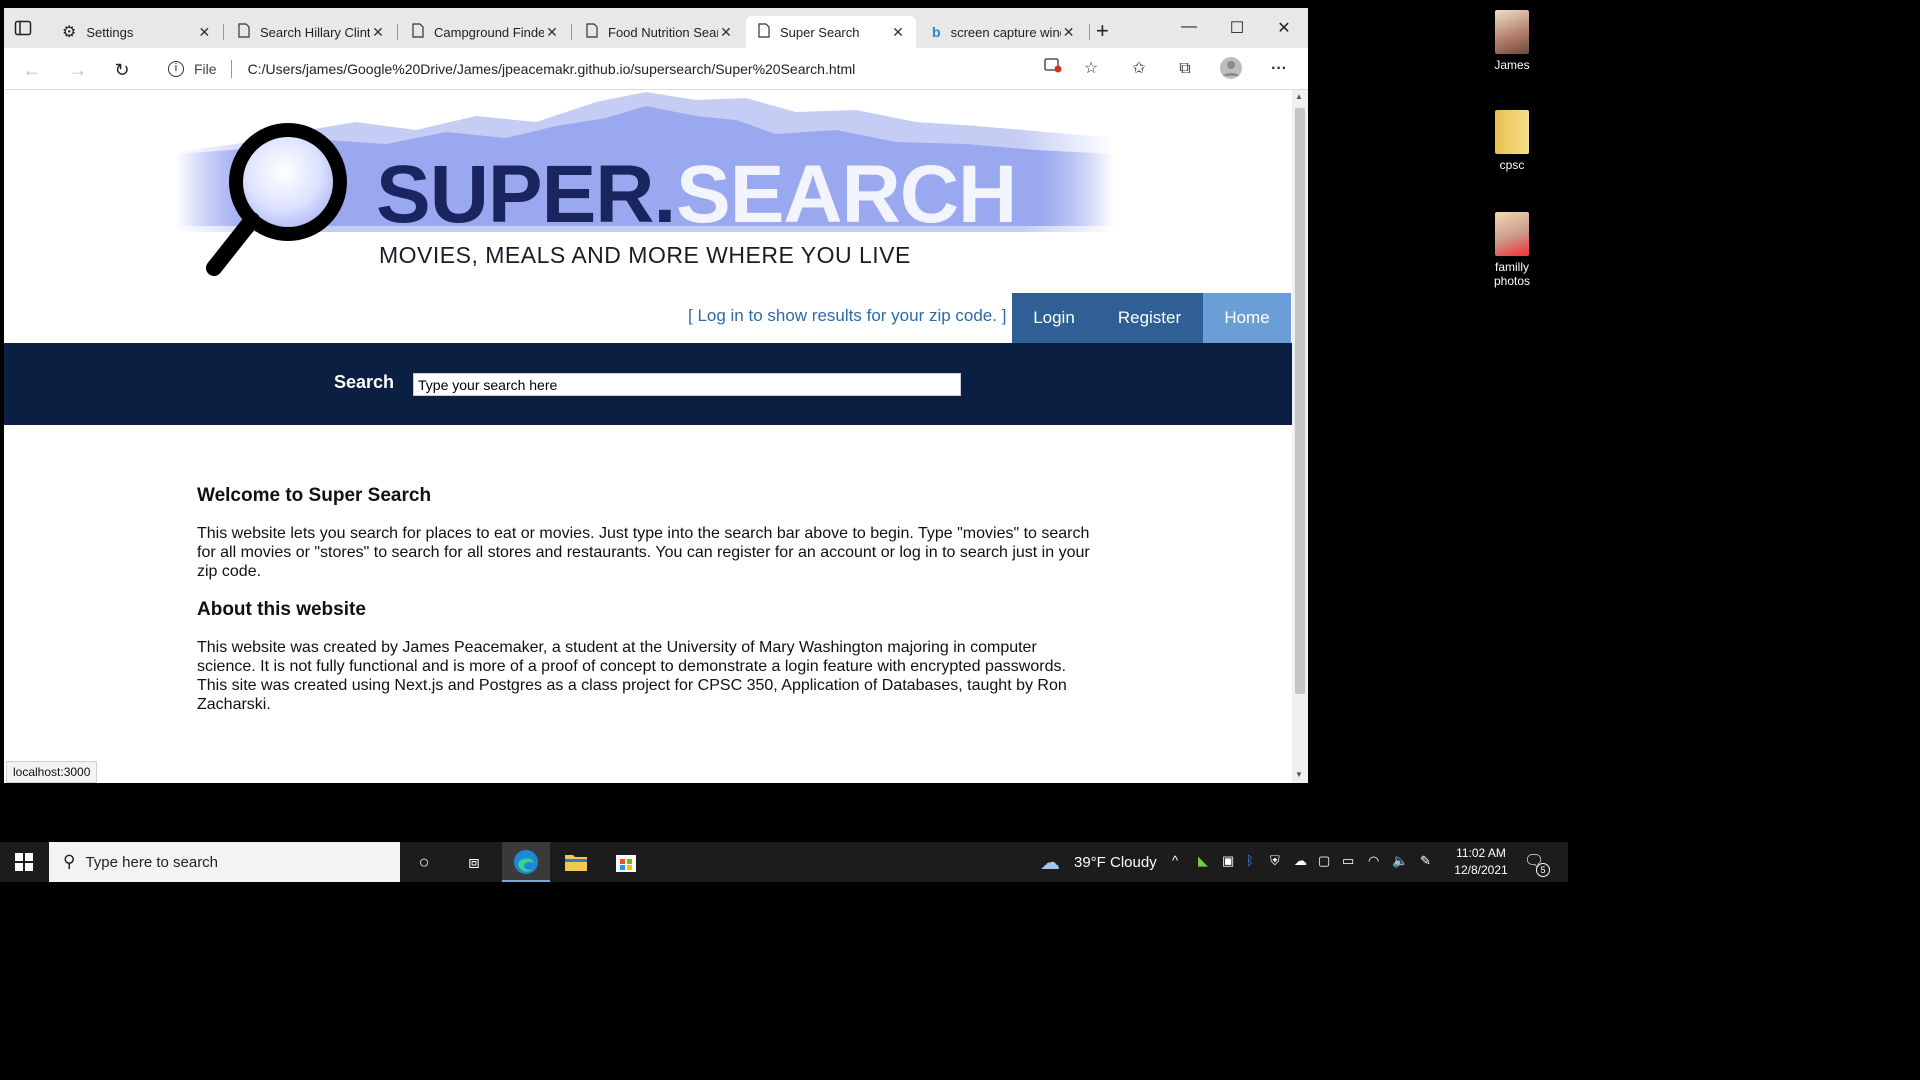 The height and width of the screenshot is (1080, 1920). Describe the element at coordinates (24, 29) in the screenshot. I see `tab-actions-icon` at that location.